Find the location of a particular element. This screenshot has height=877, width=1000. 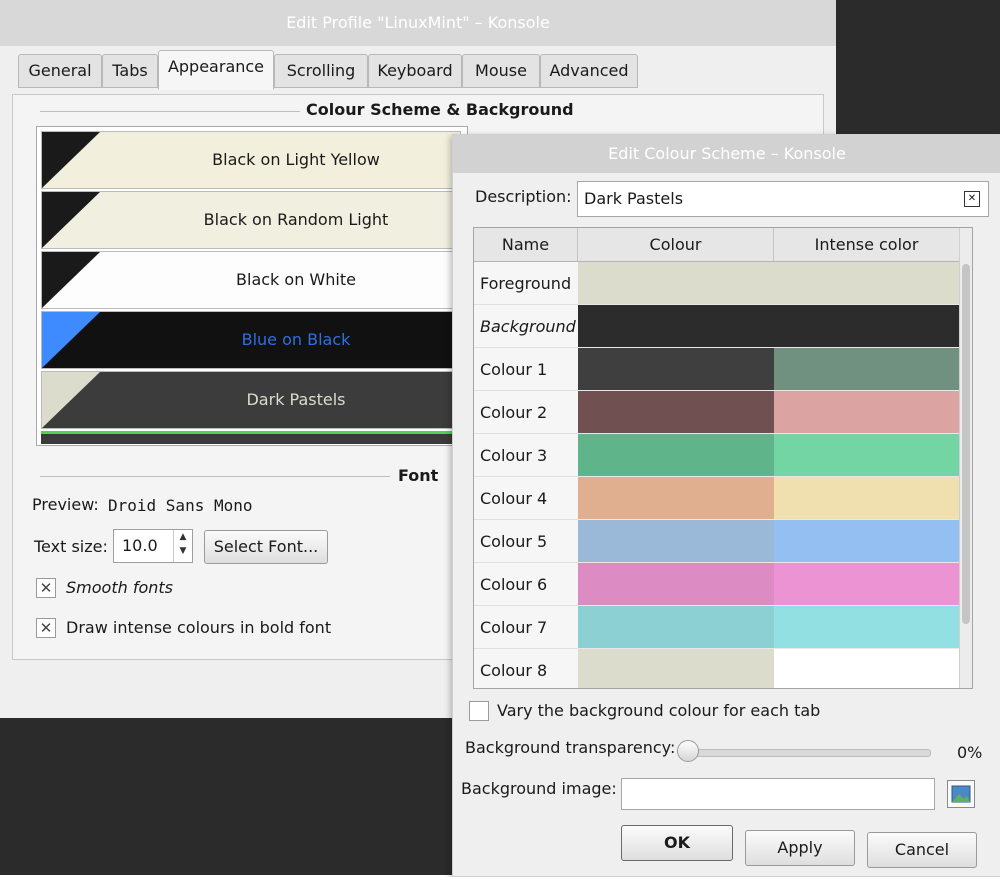

tab-mouse: Mouse is located at coordinates (501, 71).